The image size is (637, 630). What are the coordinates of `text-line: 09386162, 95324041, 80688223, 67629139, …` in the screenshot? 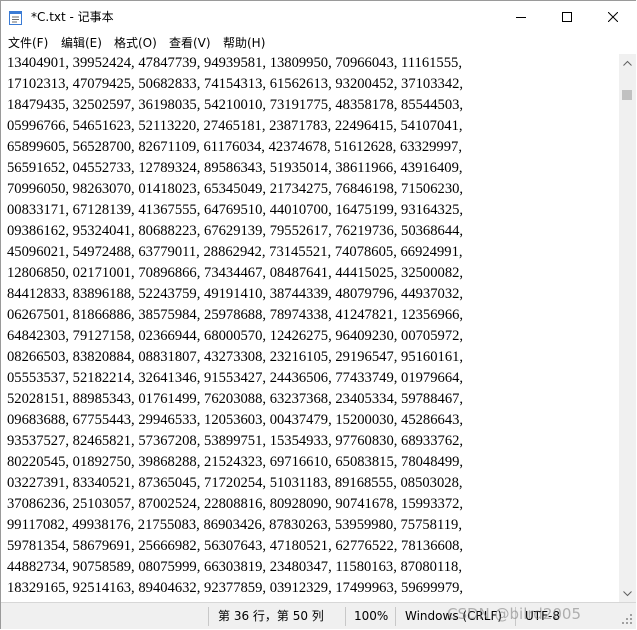 It's located at (235, 231).